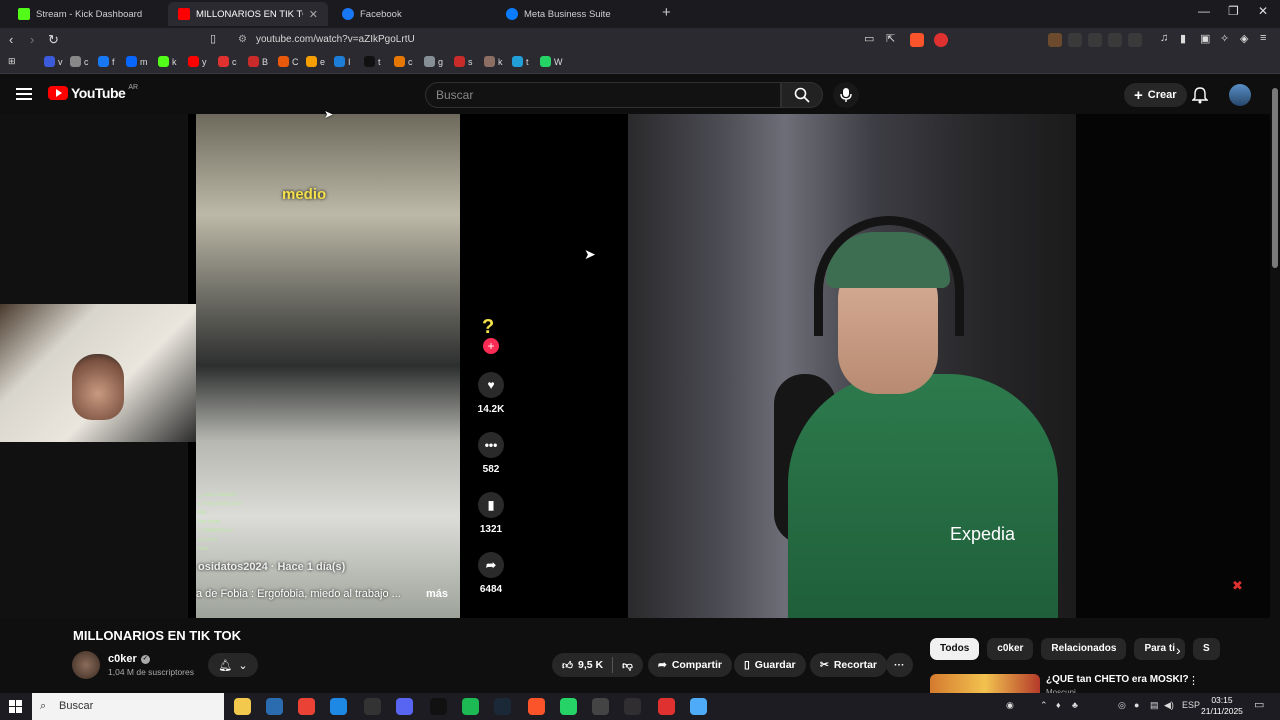 The width and height of the screenshot is (1280, 720). I want to click on network-icon: ▤, so click(1154, 705).